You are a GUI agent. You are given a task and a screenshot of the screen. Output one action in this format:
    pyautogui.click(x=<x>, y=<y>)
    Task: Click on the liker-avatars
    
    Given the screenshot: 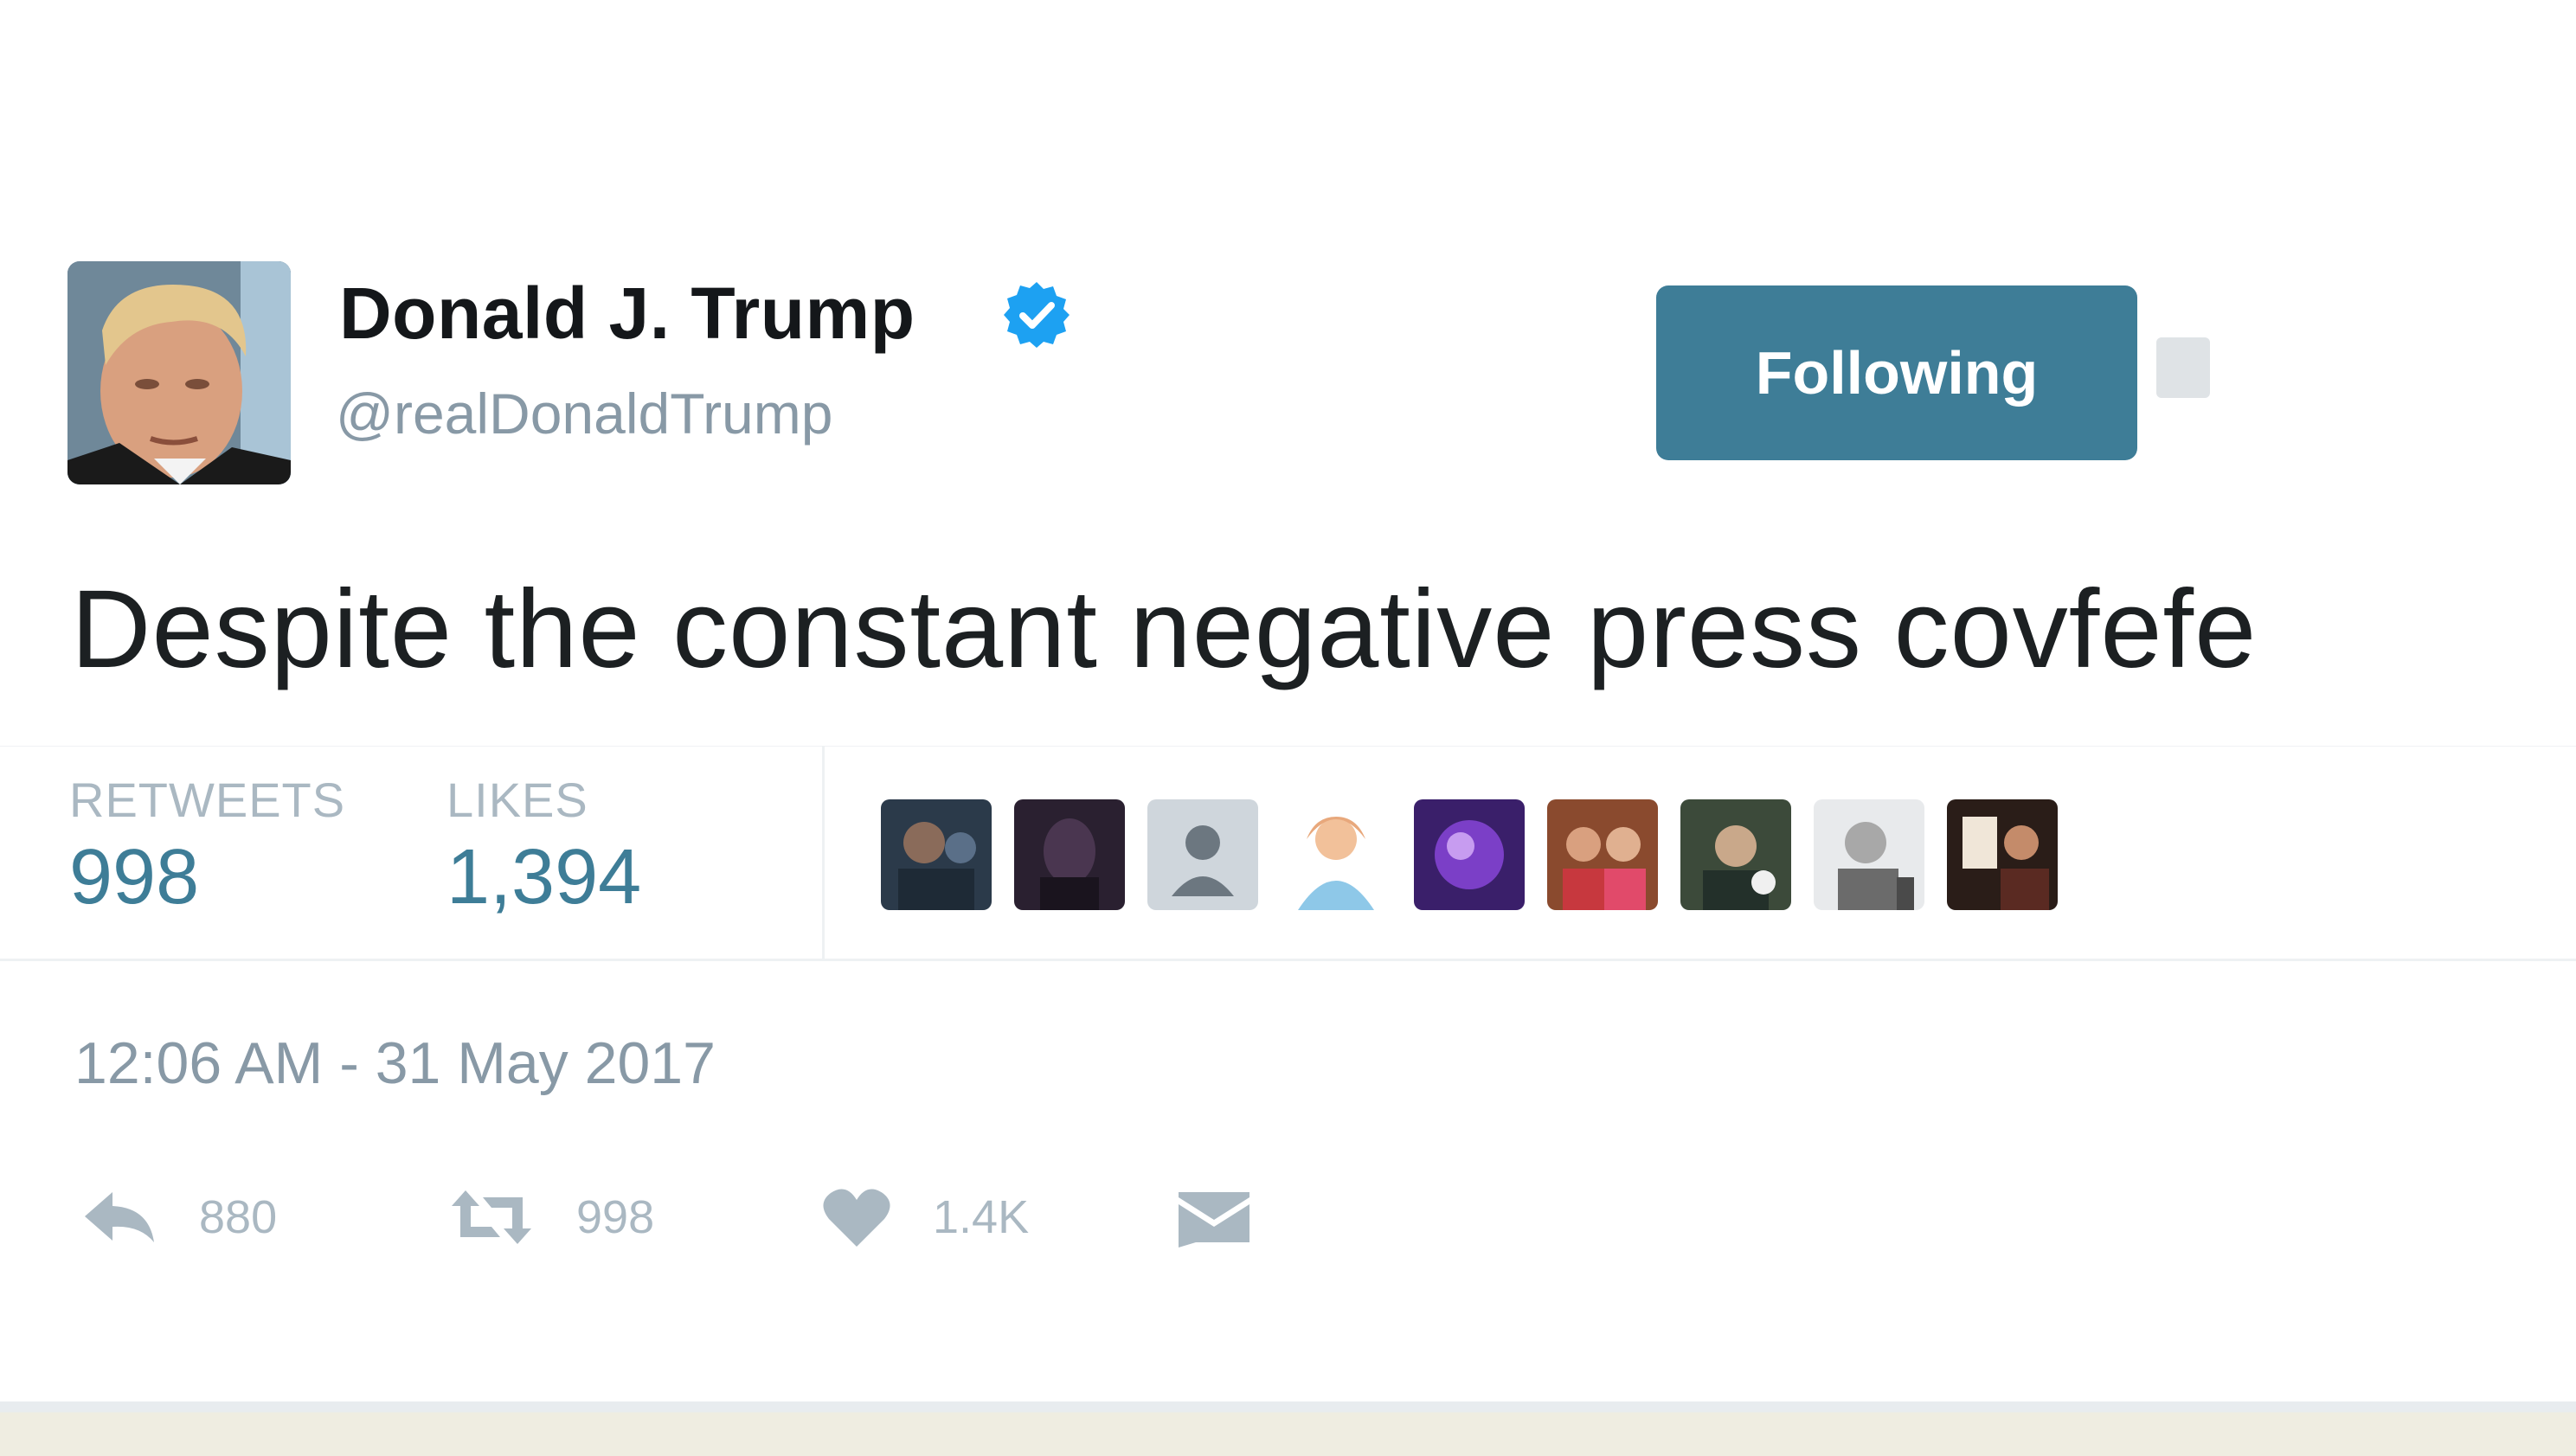 What is the action you would take?
    pyautogui.click(x=1469, y=854)
    